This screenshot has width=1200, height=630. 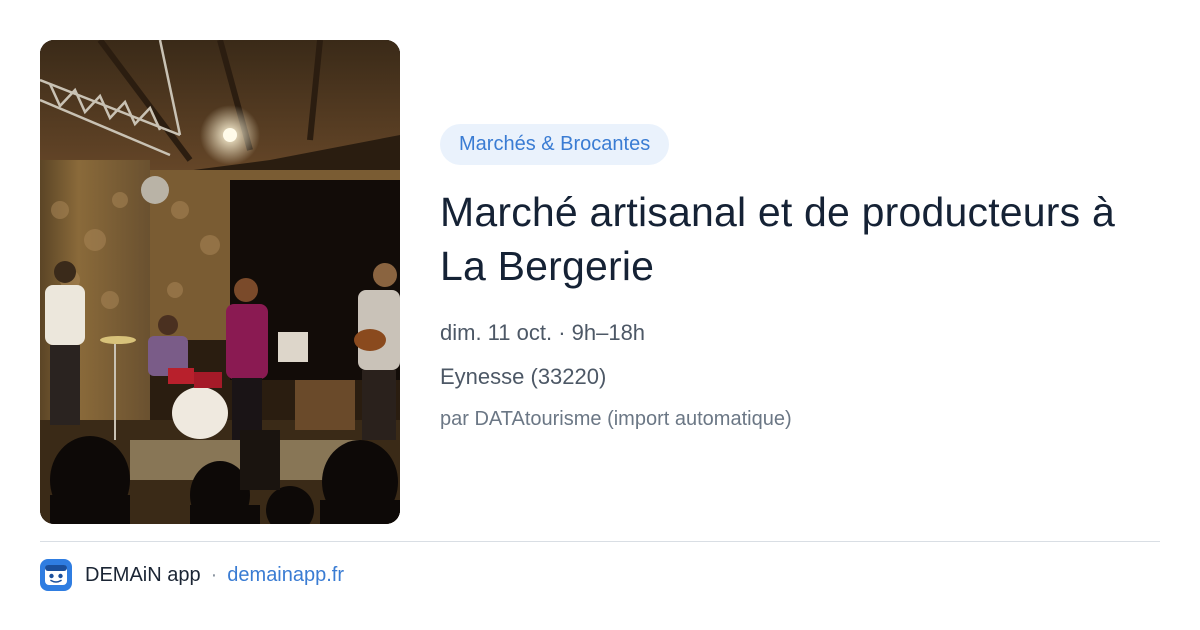 I want to click on event-source: par DATAtourisme (import automatique), so click(x=616, y=419).